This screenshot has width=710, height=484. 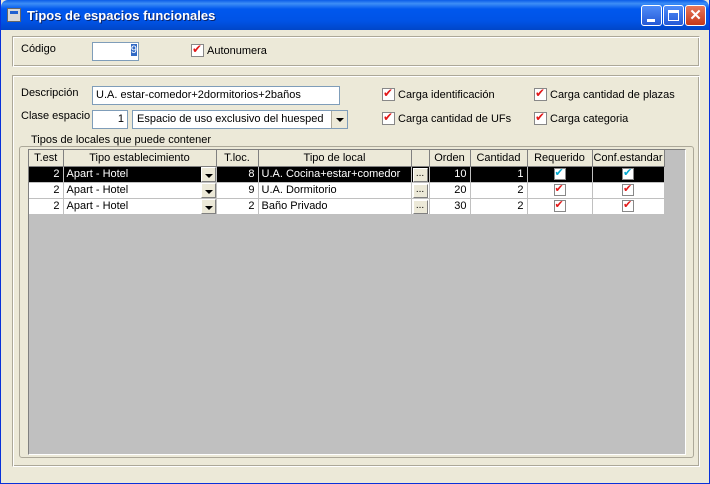 I want to click on minimize-icon, so click(x=651, y=20).